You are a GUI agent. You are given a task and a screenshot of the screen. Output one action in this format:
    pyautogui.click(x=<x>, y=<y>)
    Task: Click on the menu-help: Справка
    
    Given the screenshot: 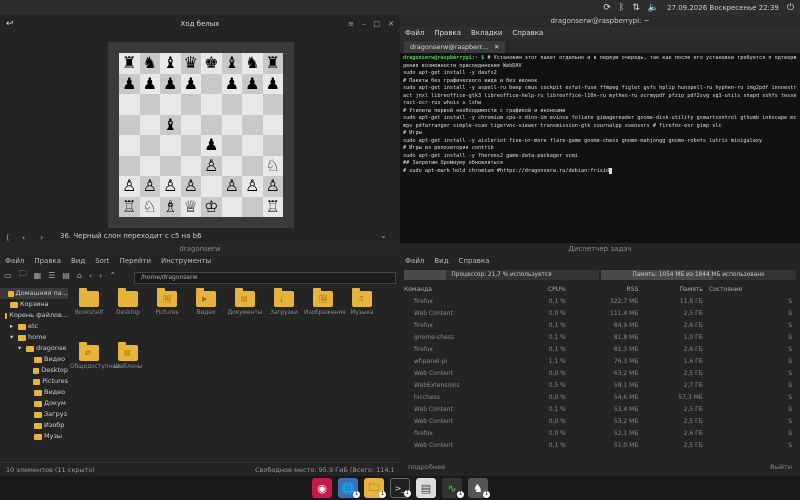 What is the action you would take?
    pyautogui.click(x=527, y=33)
    